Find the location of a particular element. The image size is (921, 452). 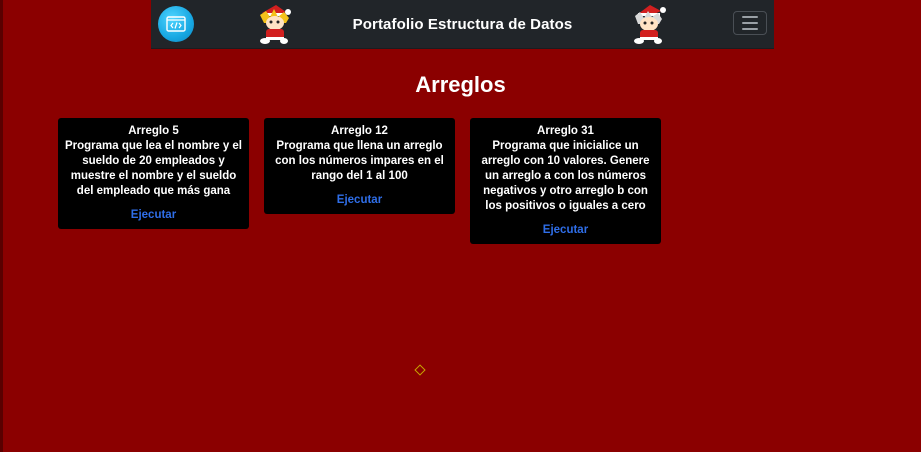

cursor-marker-icon is located at coordinates (420, 370).